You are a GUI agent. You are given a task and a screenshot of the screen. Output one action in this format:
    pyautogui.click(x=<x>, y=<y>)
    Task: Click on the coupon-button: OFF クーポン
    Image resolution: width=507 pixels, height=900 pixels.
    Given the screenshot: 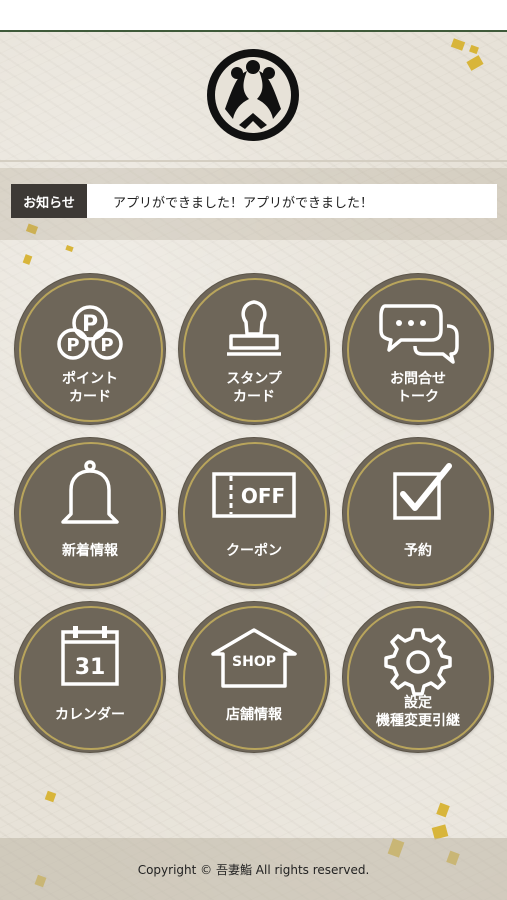 What is the action you would take?
    pyautogui.click(x=254, y=513)
    